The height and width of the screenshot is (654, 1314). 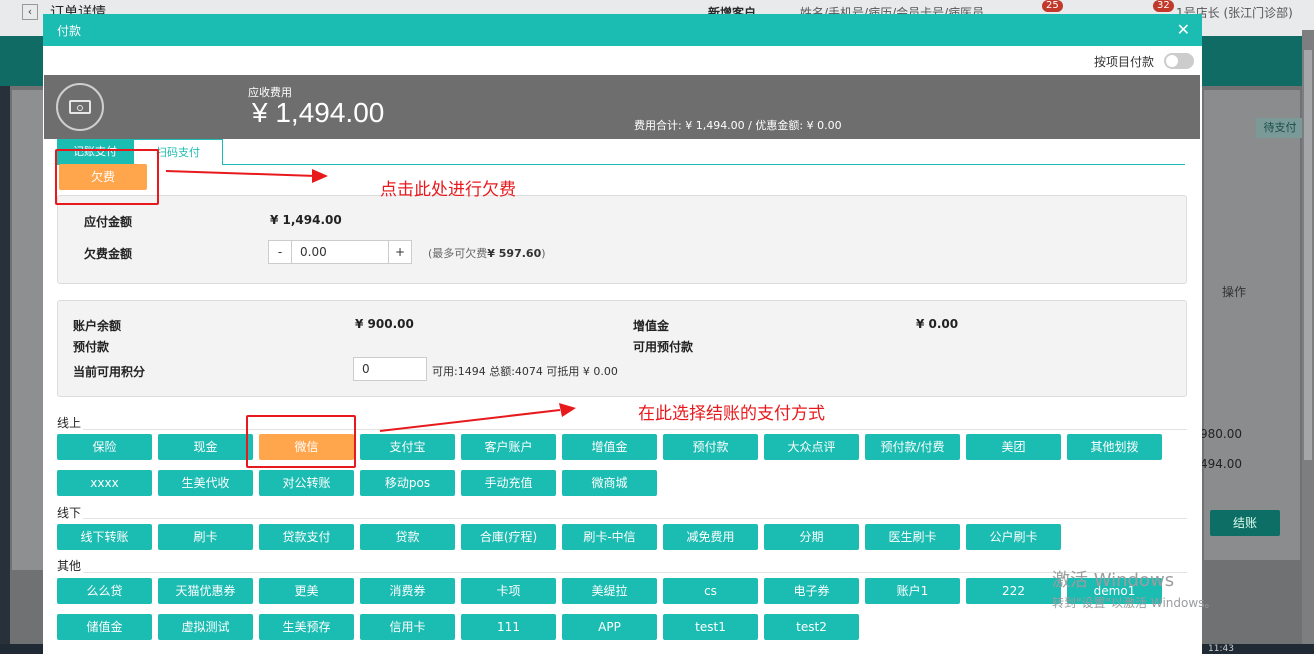 I want to click on method-highlight-box, so click(x=301, y=441).